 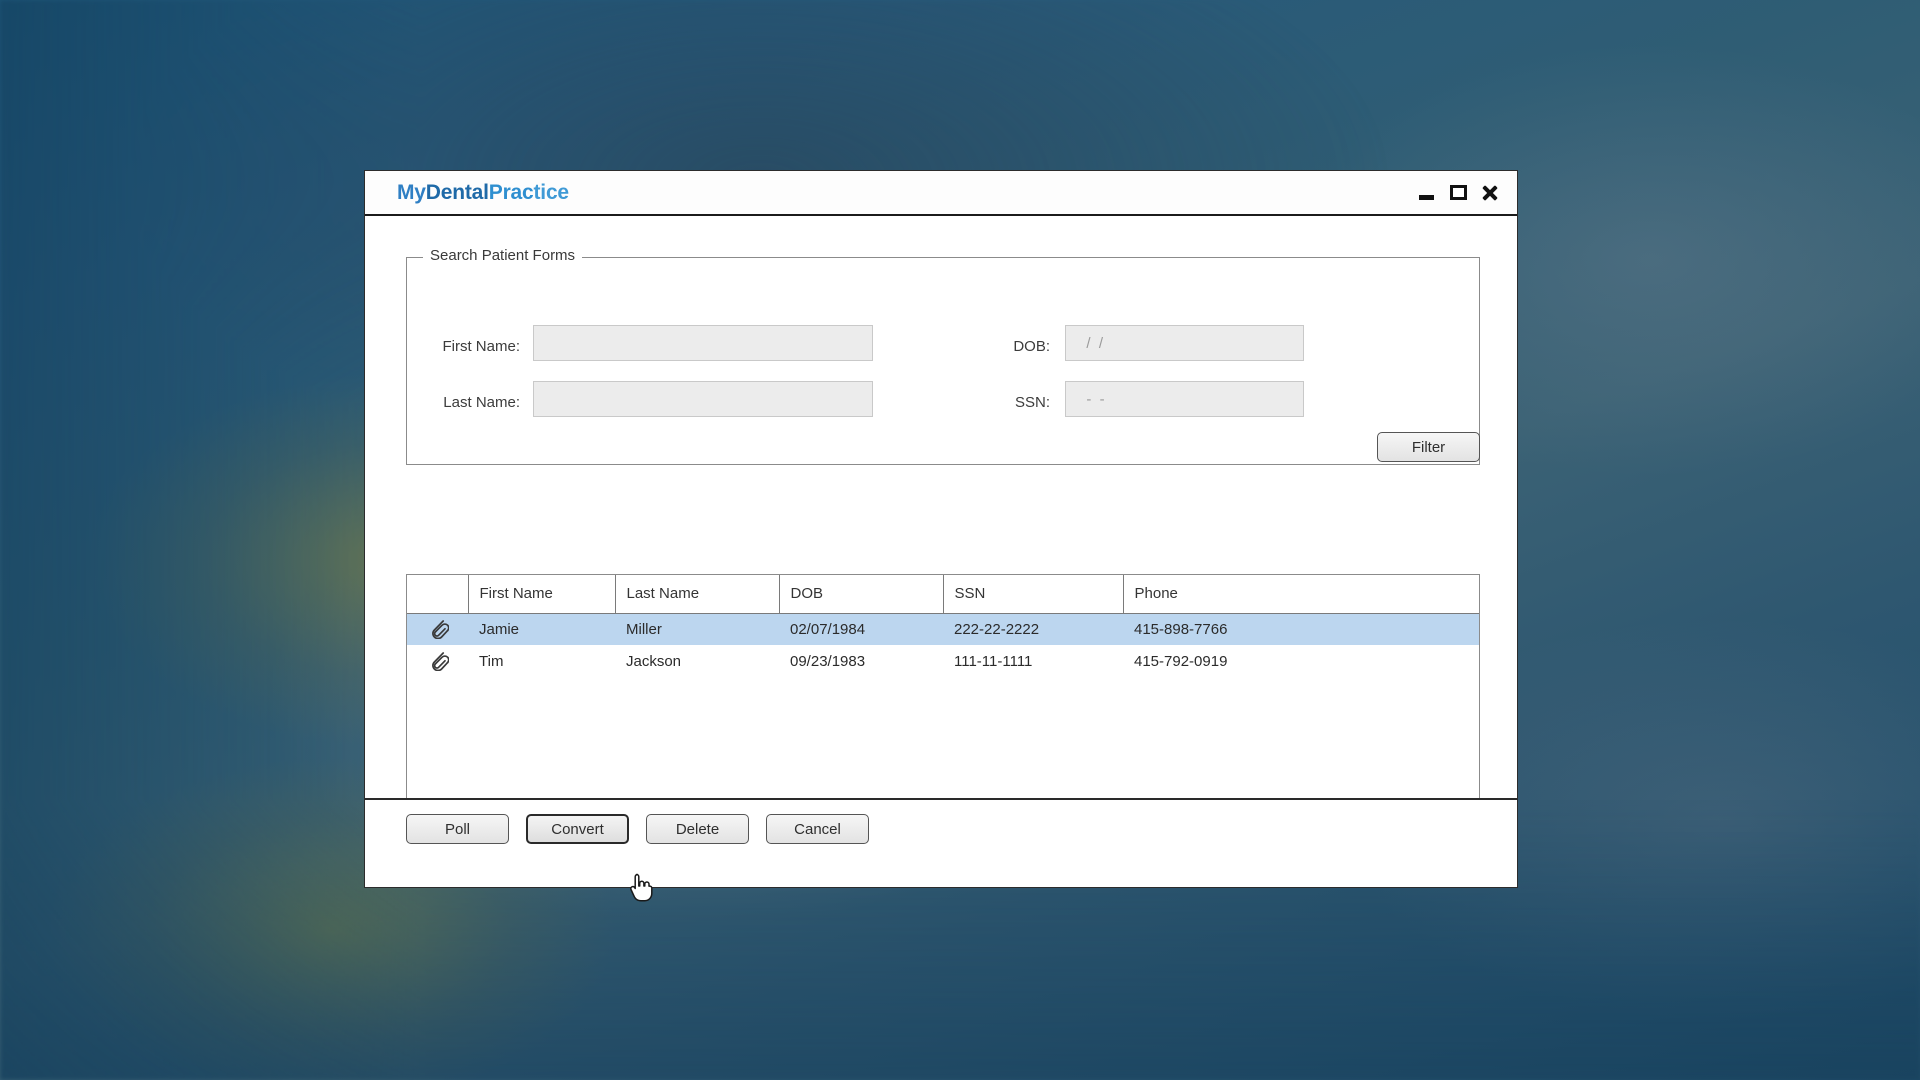 I want to click on filter-button: Filter, so click(x=1428, y=447).